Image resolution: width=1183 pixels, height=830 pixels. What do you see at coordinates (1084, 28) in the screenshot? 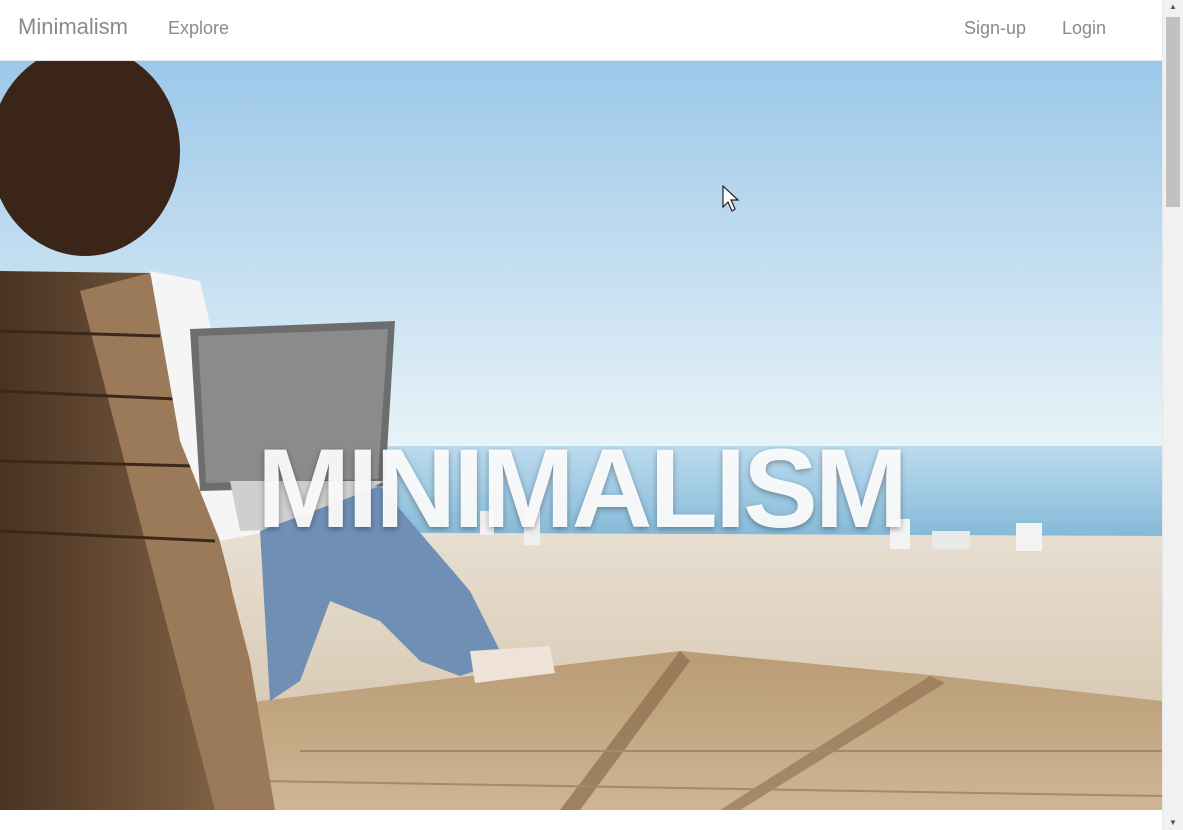
I see `nav-link-login: Login` at bounding box center [1084, 28].